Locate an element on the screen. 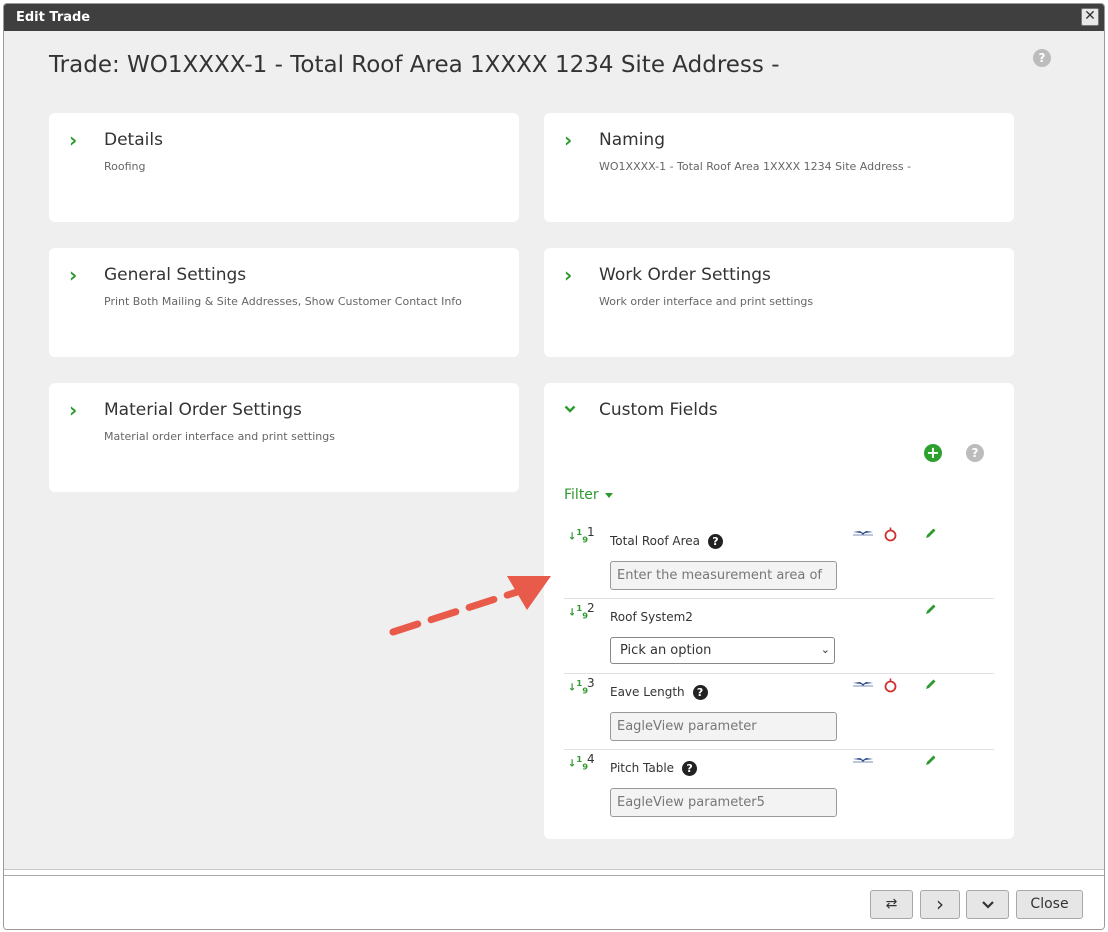  custom-field-row: ↓19 3 Eave Length? EagleView parameter is located at coordinates (779, 712).